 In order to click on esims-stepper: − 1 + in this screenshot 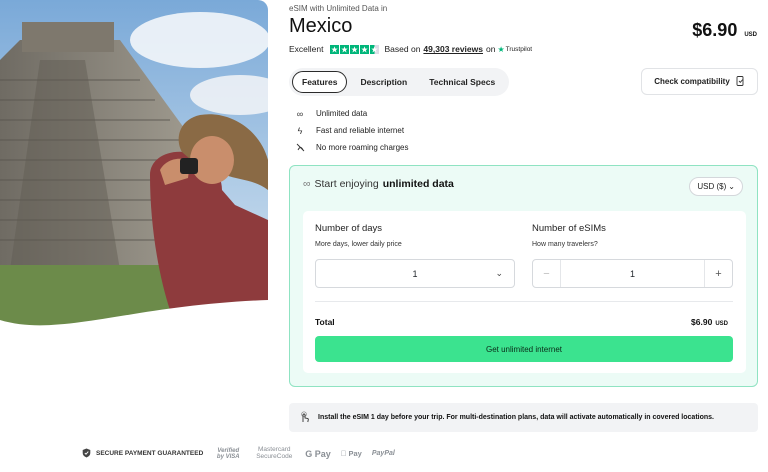, I will do `click(632, 273)`.